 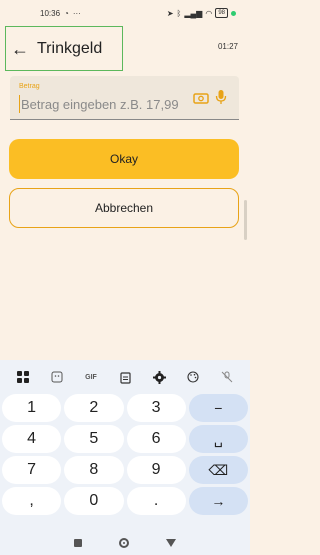 I want to click on settings-icon, so click(x=159, y=377).